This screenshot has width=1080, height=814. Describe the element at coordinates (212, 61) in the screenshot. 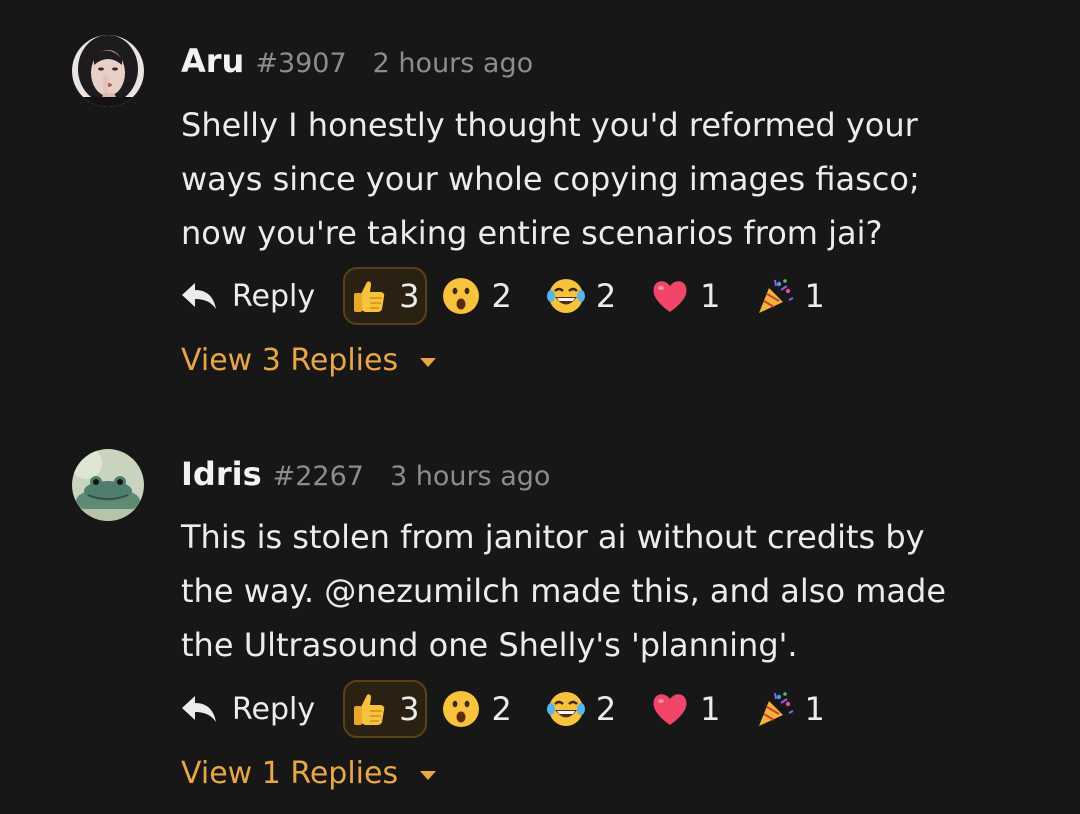

I see `username: Aru` at that location.